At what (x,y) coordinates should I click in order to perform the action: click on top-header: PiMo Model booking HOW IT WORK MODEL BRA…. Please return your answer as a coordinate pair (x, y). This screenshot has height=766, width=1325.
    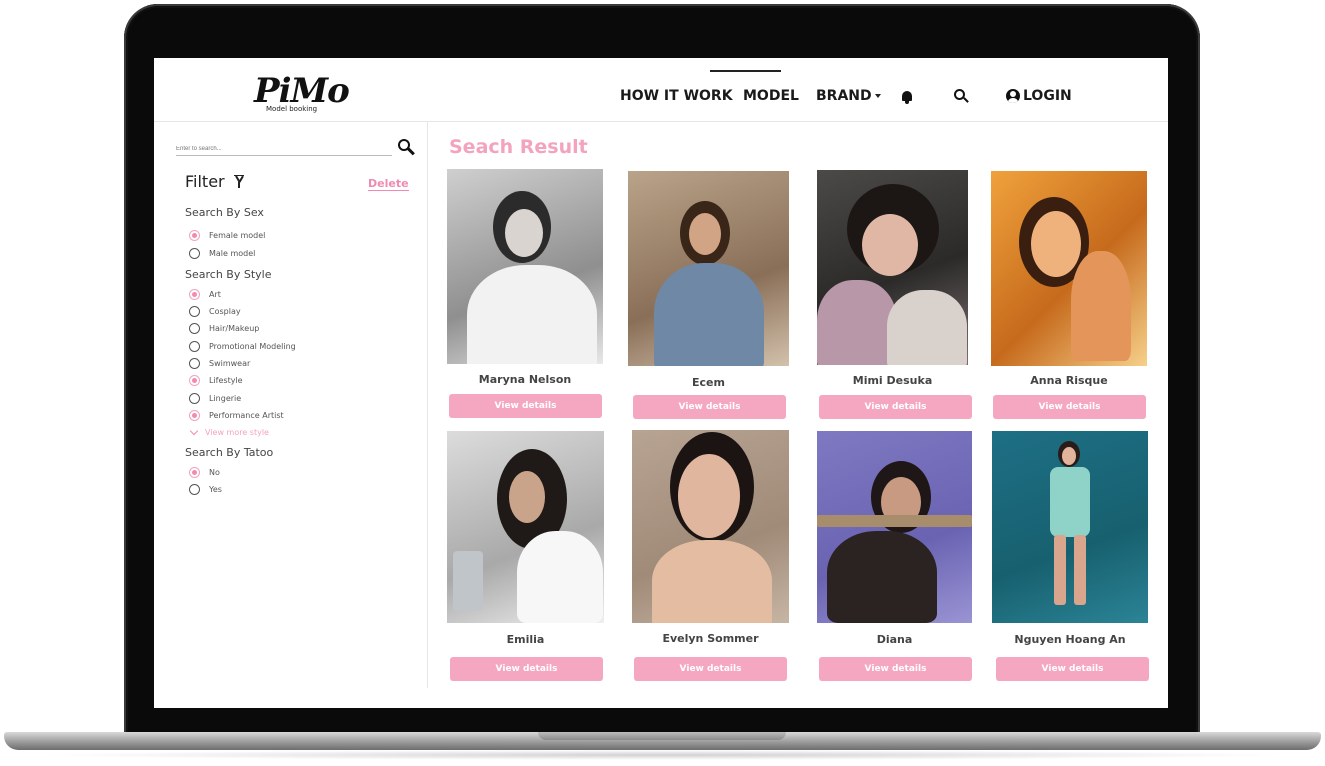
    Looking at the image, I should click on (661, 90).